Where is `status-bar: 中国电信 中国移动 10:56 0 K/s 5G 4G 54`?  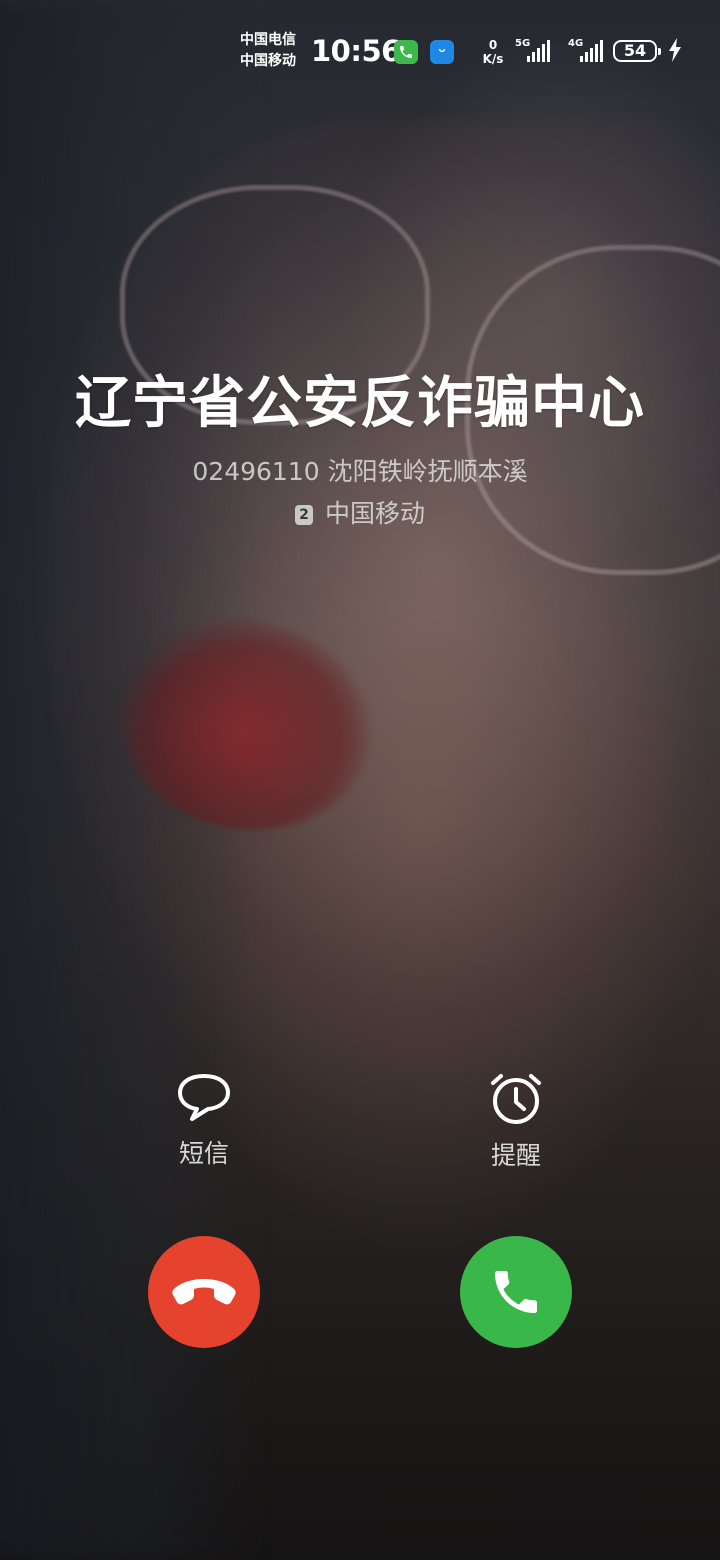 status-bar: 中国电信 中国移动 10:56 0 K/s 5G 4G 54 is located at coordinates (360, 40).